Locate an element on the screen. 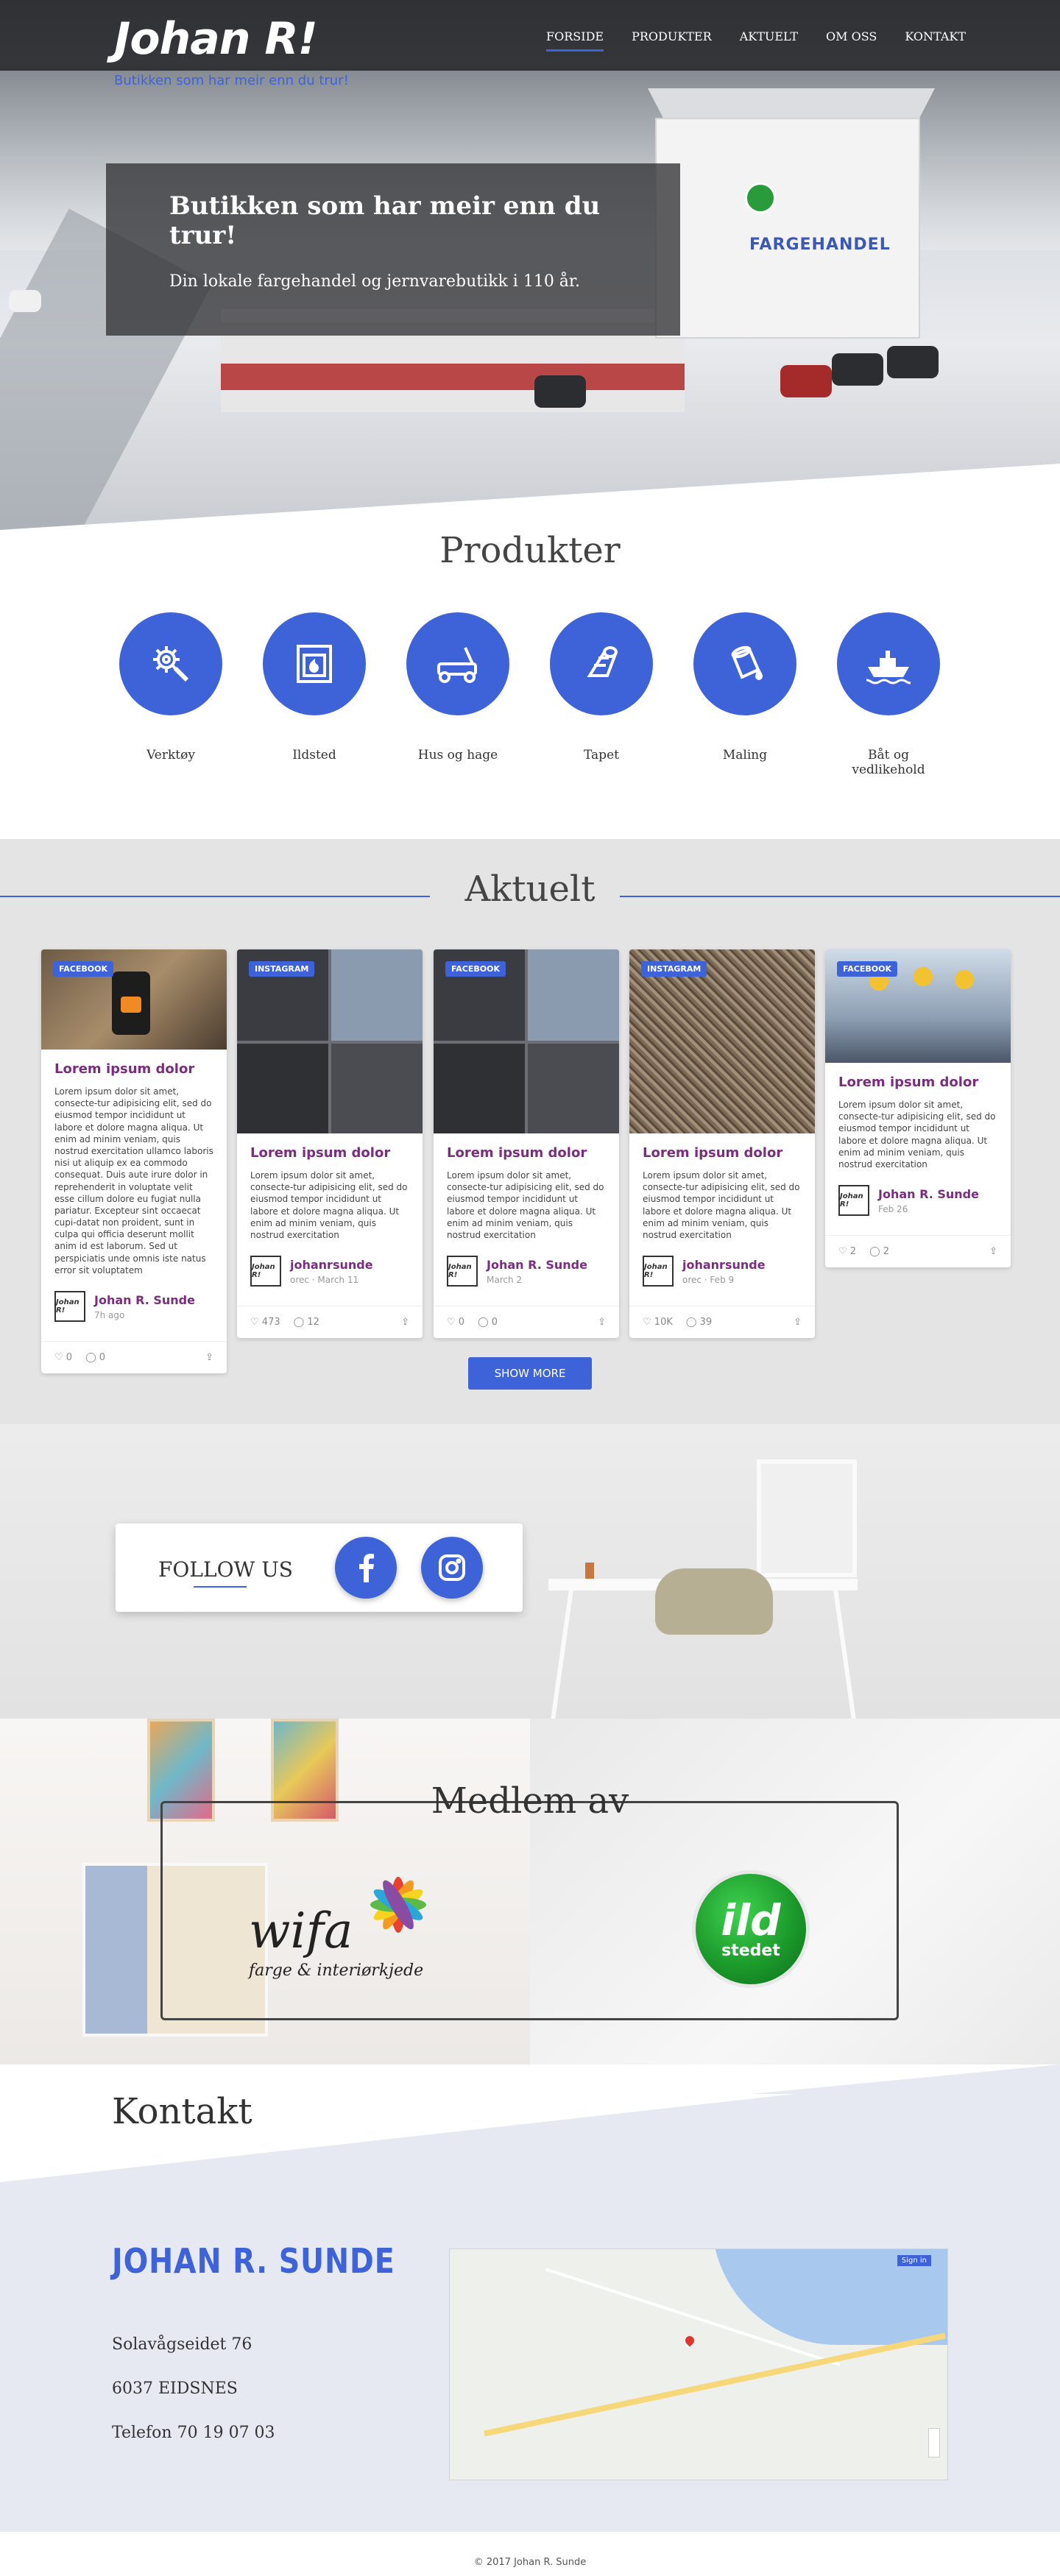 The image size is (1060, 2576). products-title: Produkter is located at coordinates (530, 550).